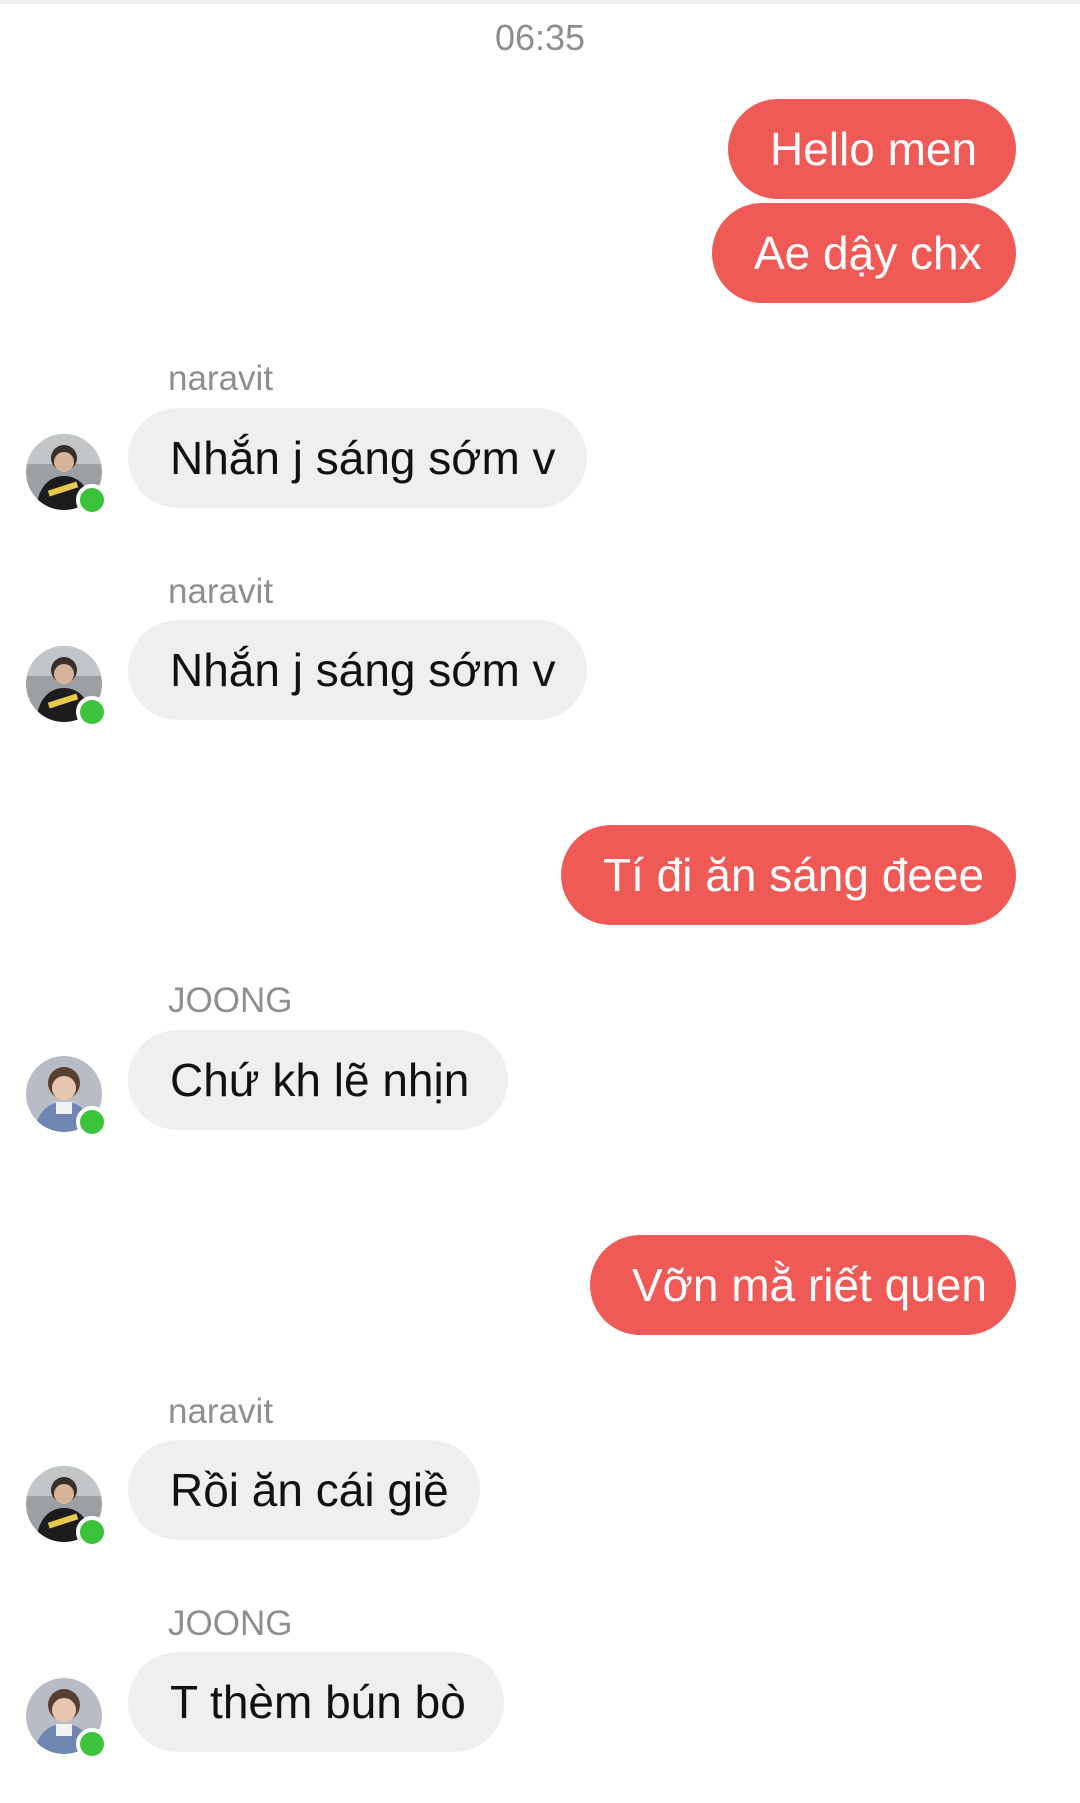 Image resolution: width=1080 pixels, height=1803 pixels. Describe the element at coordinates (318, 1080) in the screenshot. I see `incoming-message: Chứ kh lẽ nhịn` at that location.